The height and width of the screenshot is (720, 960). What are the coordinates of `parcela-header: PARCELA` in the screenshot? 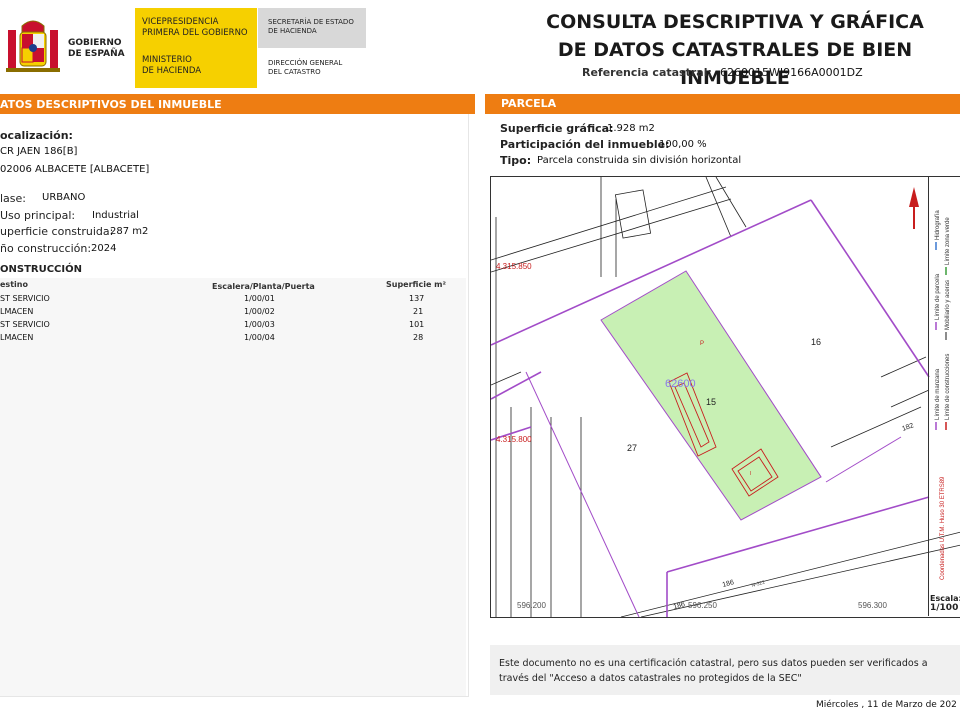 It's located at (722, 104).